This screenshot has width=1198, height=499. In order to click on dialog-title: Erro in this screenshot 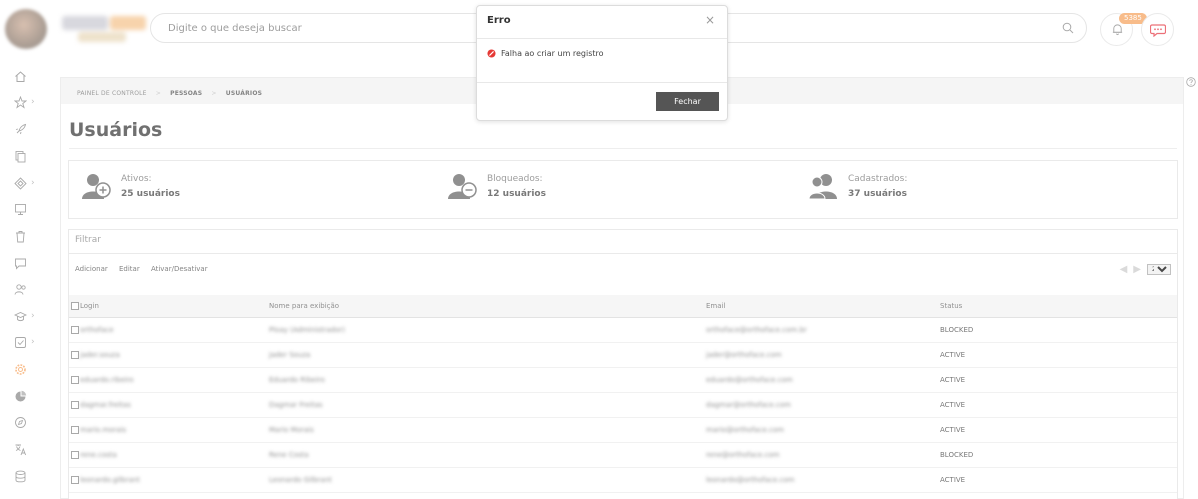, I will do `click(499, 20)`.